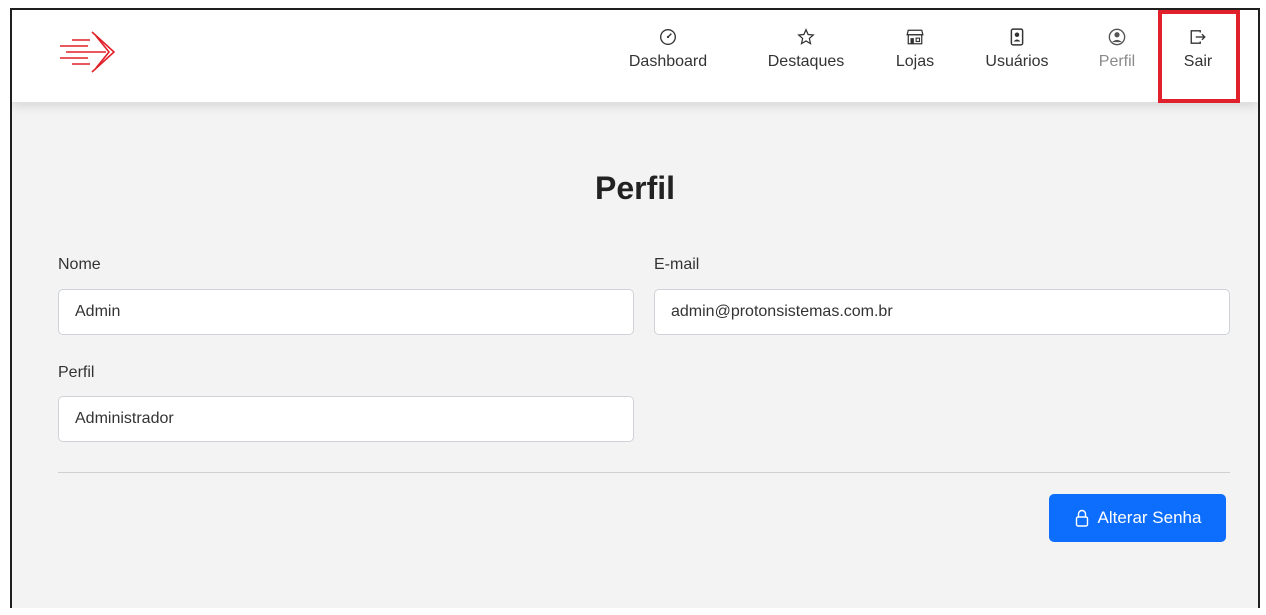  Describe the element at coordinates (668, 37) in the screenshot. I see `speedometer-icon` at that location.